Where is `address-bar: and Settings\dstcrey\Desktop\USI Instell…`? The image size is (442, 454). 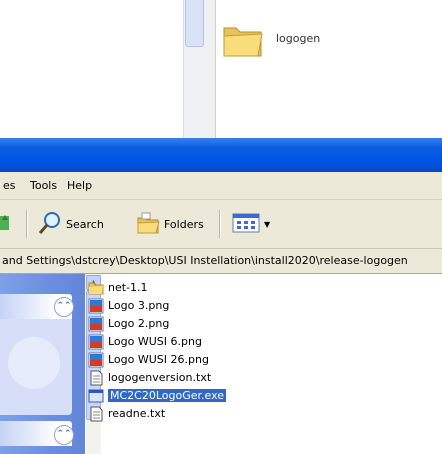 address-bar: and Settings\dstcrey\Desktop\USI Instell… is located at coordinates (221, 261).